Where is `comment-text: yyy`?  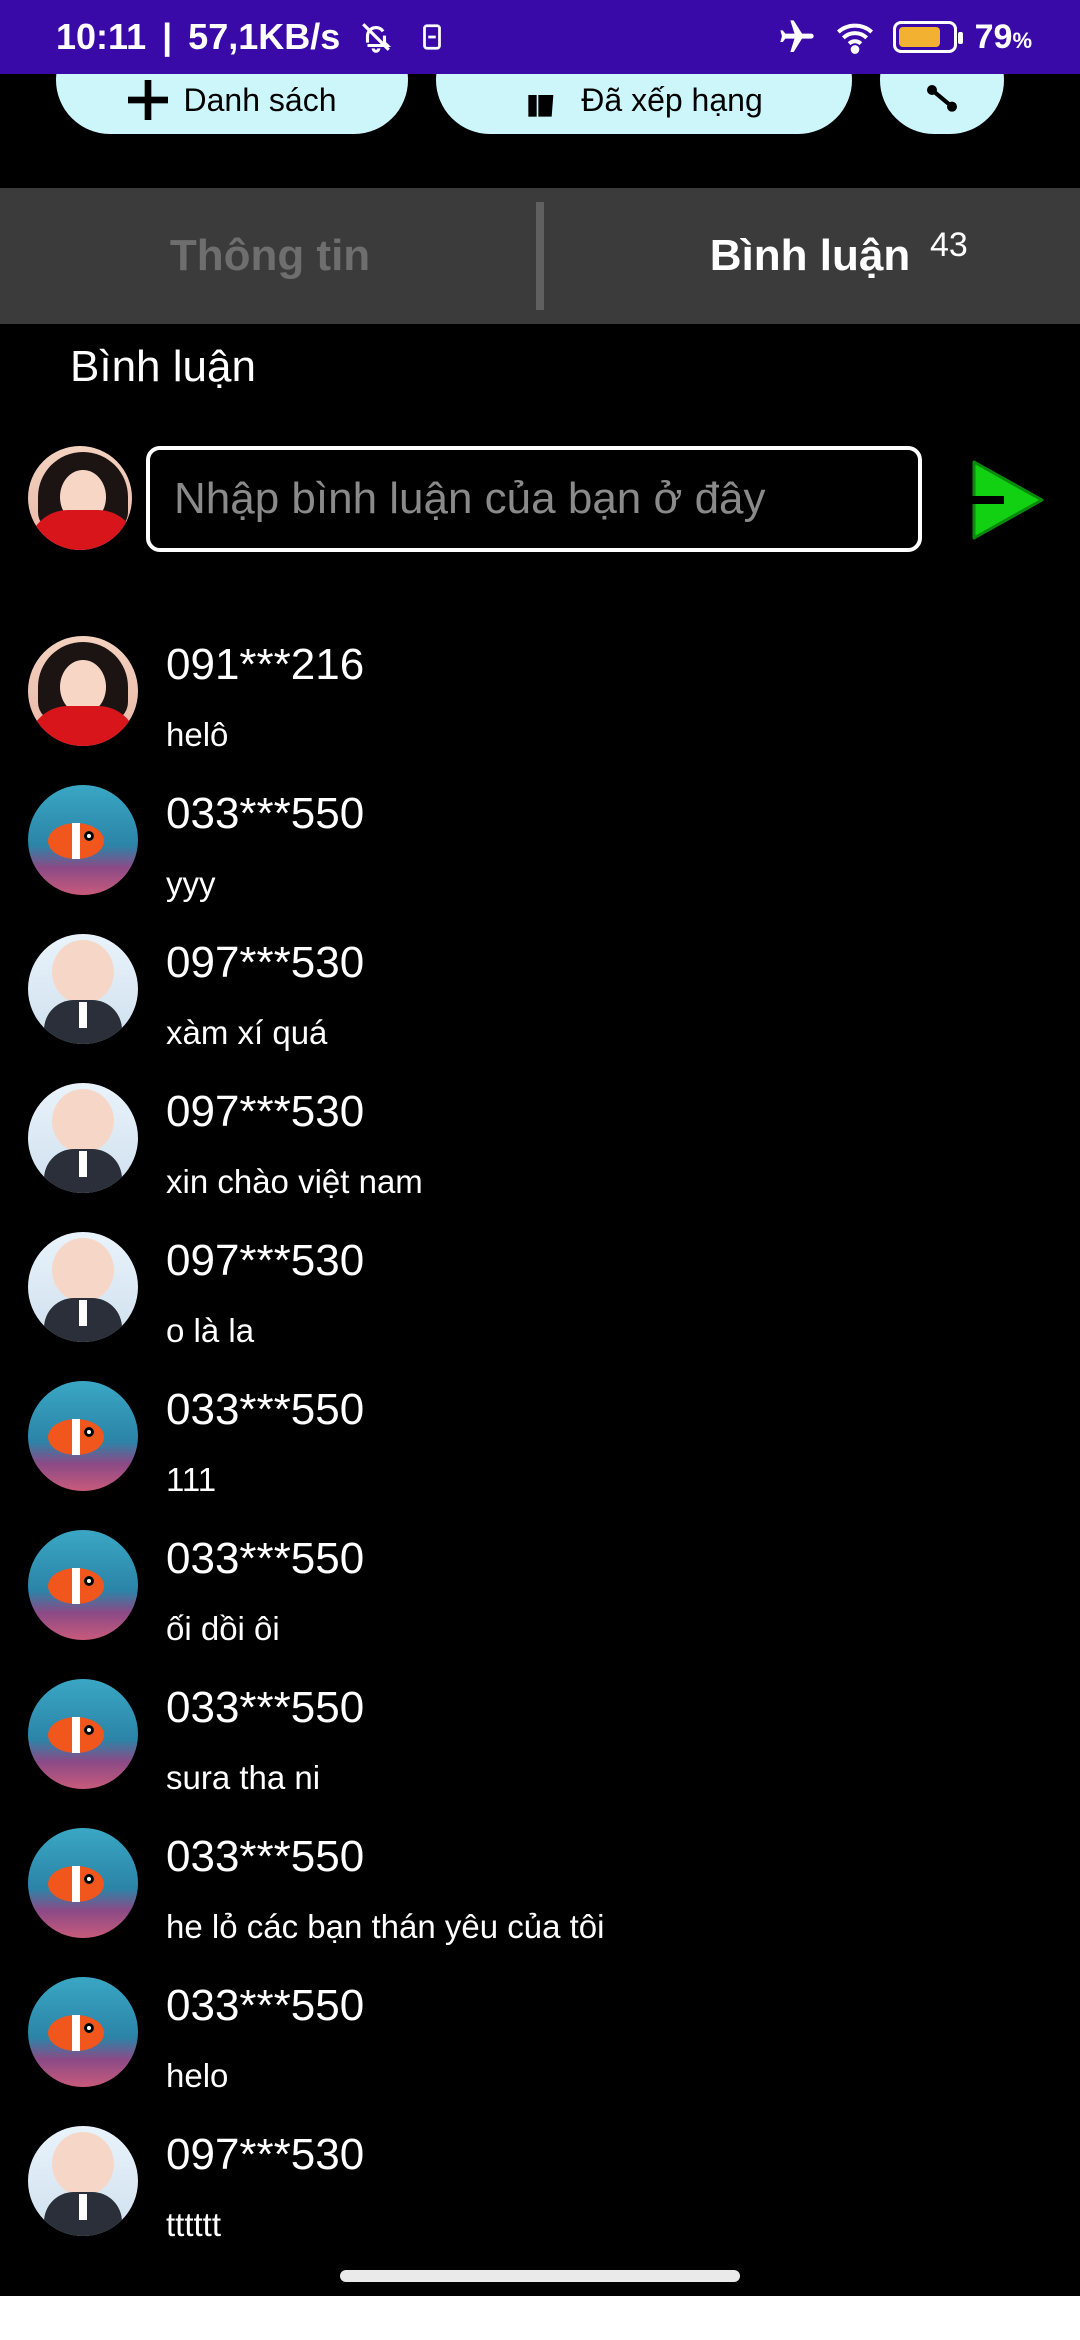 comment-text: yyy is located at coordinates (191, 883).